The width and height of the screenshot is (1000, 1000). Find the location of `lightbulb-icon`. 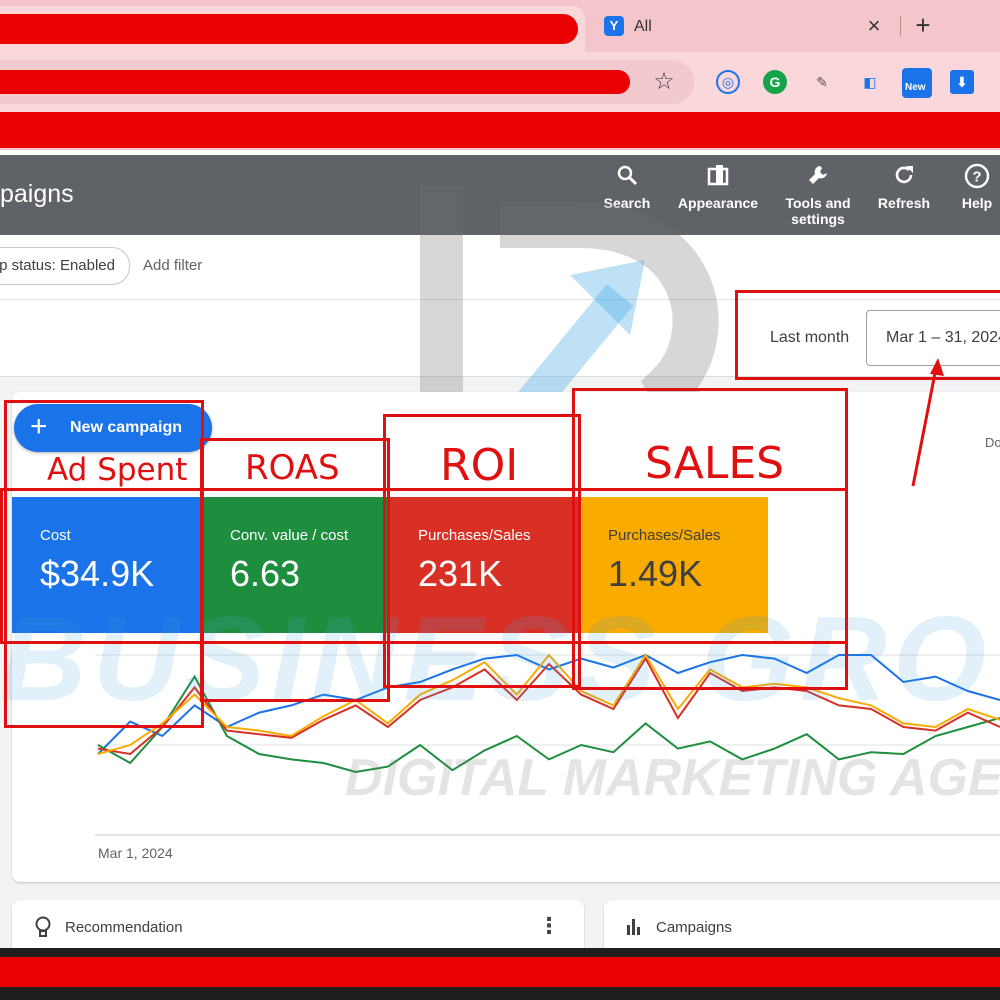

lightbulb-icon is located at coordinates (43, 931).